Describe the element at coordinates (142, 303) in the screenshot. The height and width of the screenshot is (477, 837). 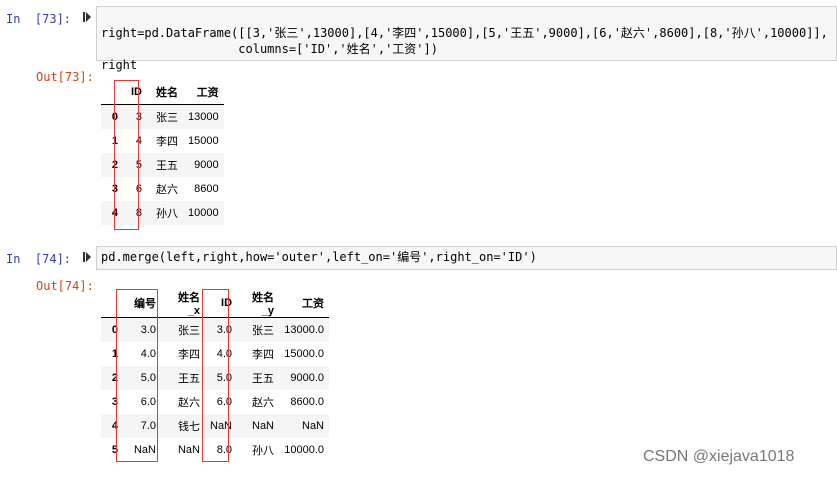
I see `column-header: 编号` at that location.